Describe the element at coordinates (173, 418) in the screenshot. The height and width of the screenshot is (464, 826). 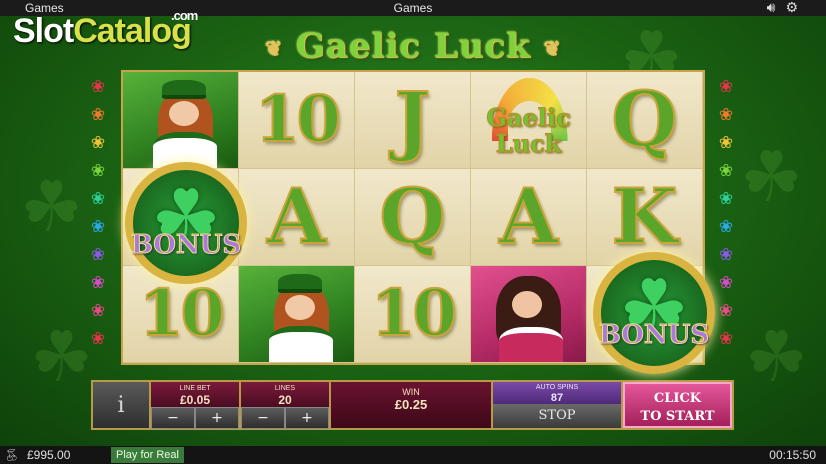
I see `line-bet-minus-button: −` at that location.